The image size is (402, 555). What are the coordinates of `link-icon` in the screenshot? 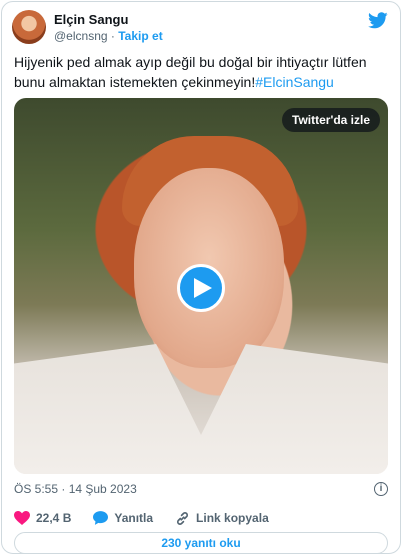 It's located at (182, 518).